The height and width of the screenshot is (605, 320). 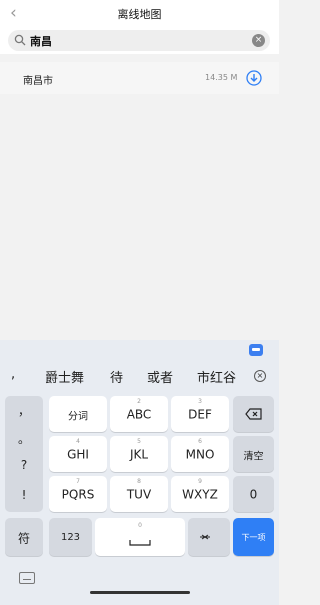 I want to click on symbol-key: 符, so click(x=24, y=537).